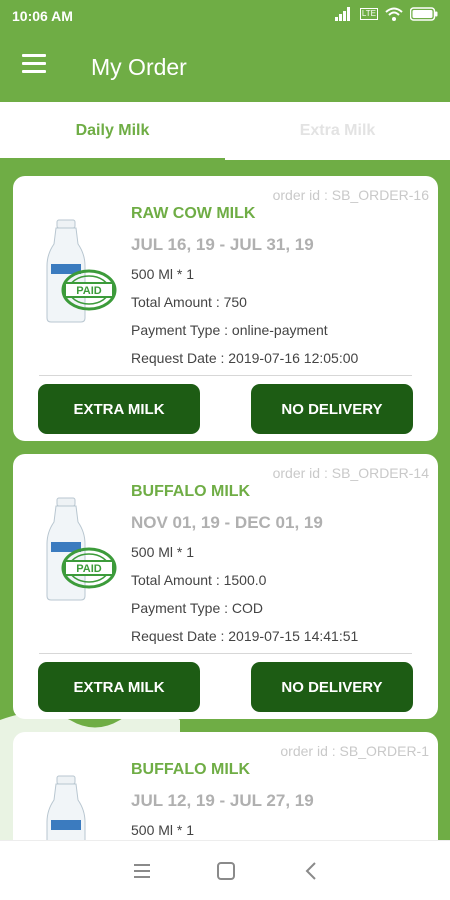 Image resolution: width=450 pixels, height=900 pixels. I want to click on lte-icon: LTE, so click(368, 14).